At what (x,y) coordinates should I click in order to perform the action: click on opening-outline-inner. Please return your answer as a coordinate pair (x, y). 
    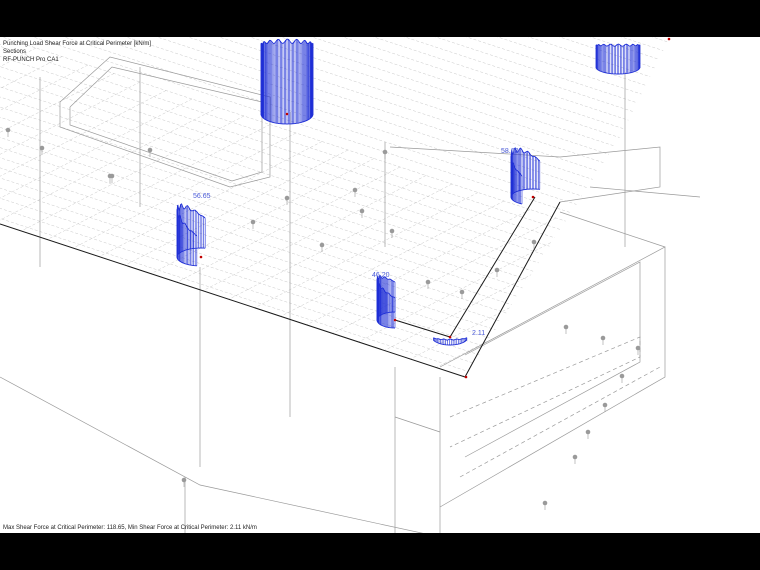
    Looking at the image, I should click on (166, 124).